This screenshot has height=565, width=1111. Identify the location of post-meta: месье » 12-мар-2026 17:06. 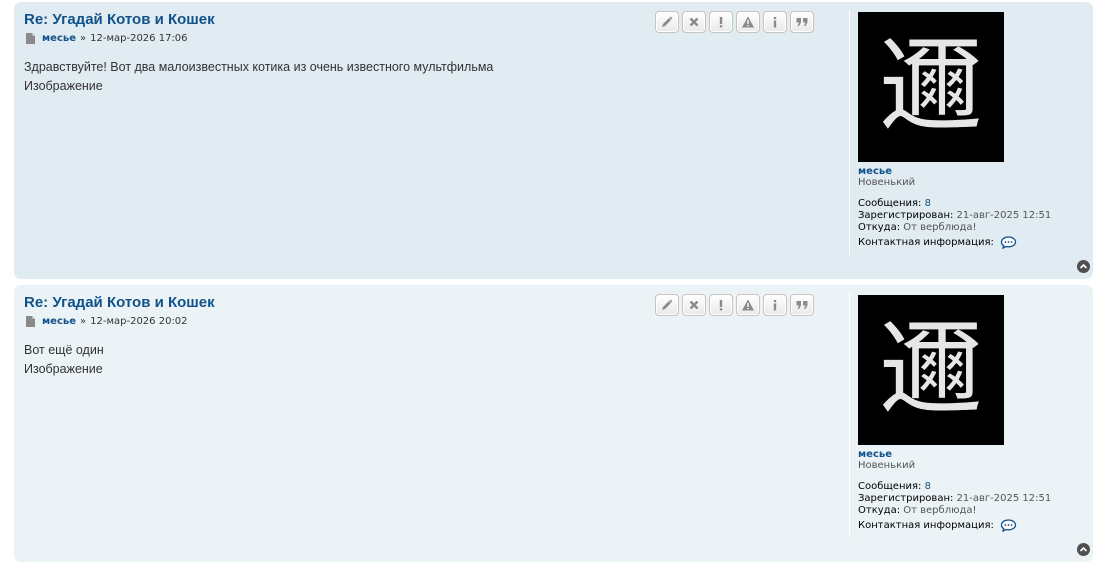
(107, 38).